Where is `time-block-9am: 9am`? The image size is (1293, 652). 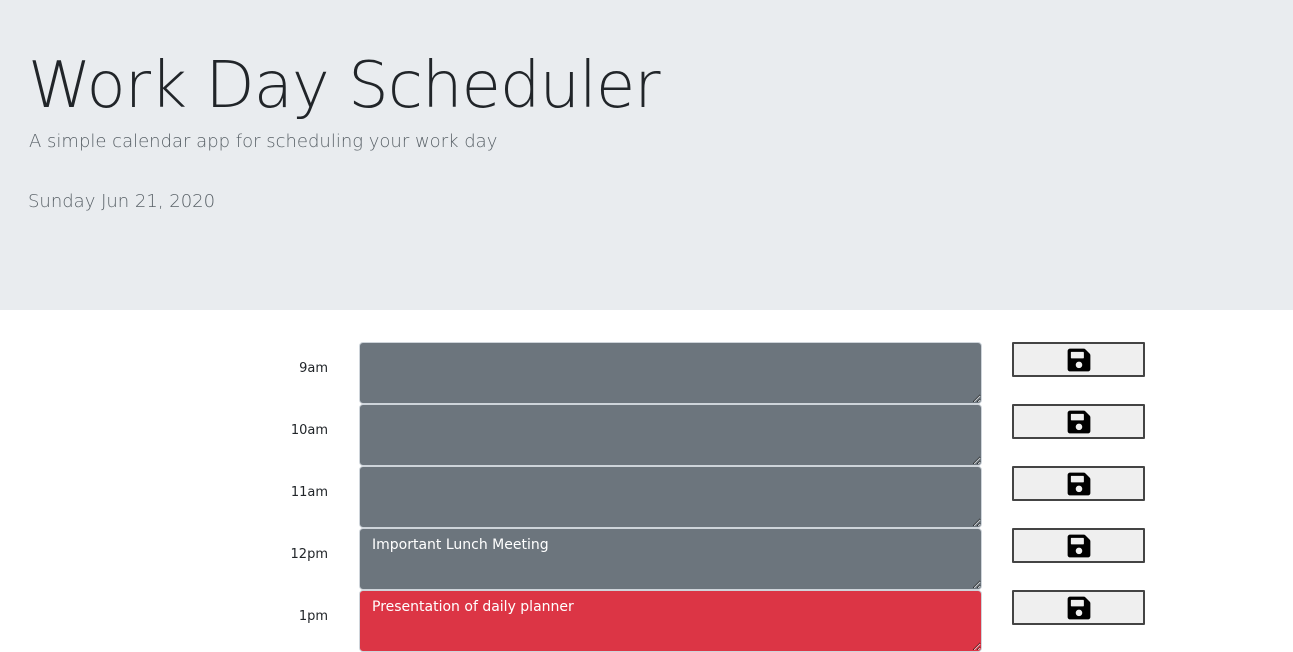
time-block-9am: 9am is located at coordinates (646, 373).